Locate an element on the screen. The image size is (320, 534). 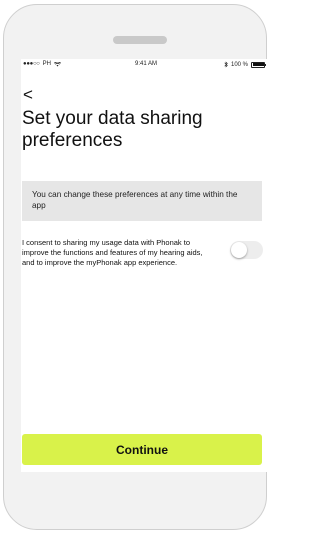
bluetooth-icon is located at coordinates (226, 64).